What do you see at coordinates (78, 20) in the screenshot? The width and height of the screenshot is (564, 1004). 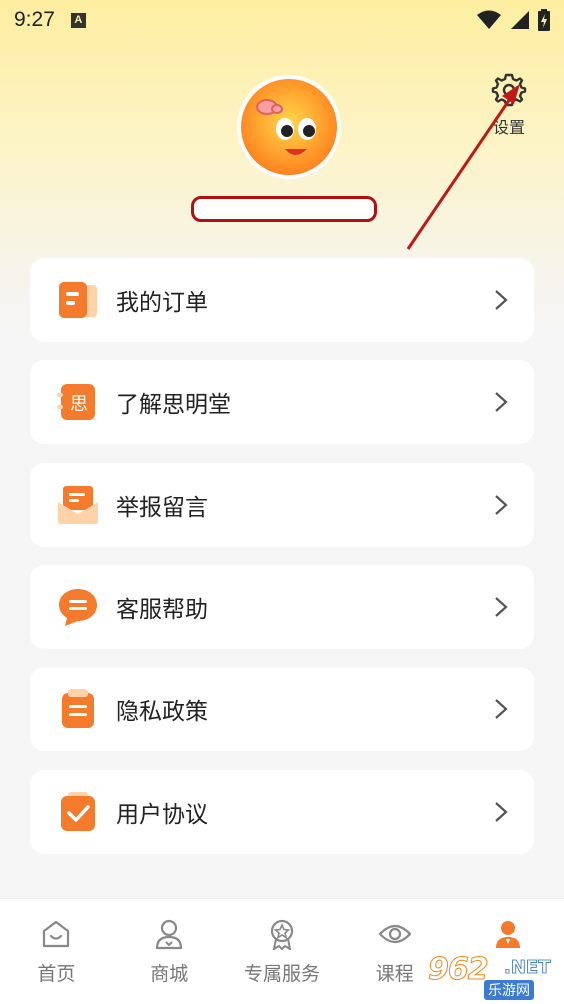 I see `notification-icon: A` at bounding box center [78, 20].